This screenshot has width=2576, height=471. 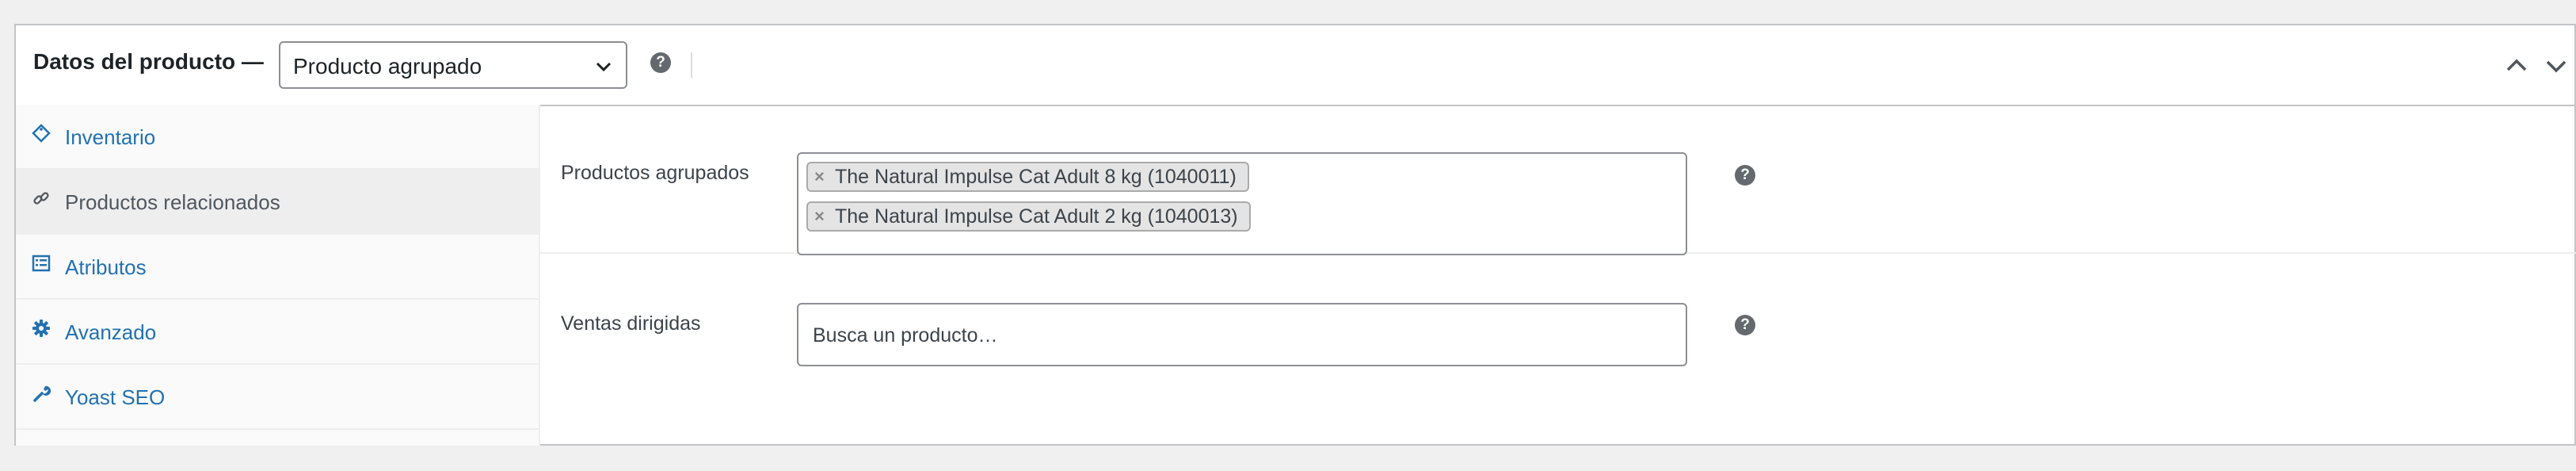 I want to click on chevron-up-icon, so click(x=2516, y=65).